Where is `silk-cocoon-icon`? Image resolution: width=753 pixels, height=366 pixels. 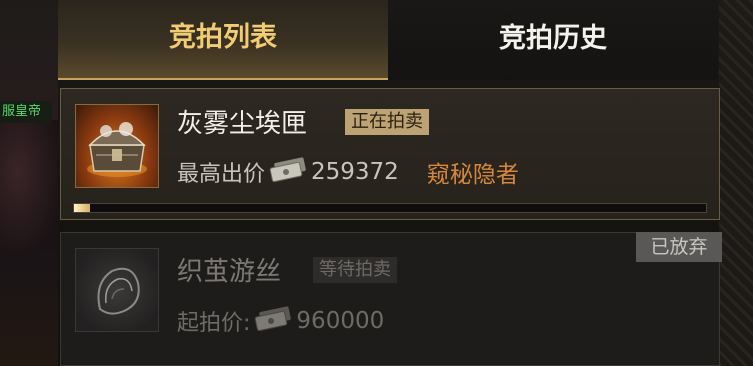
silk-cocoon-icon is located at coordinates (117, 290).